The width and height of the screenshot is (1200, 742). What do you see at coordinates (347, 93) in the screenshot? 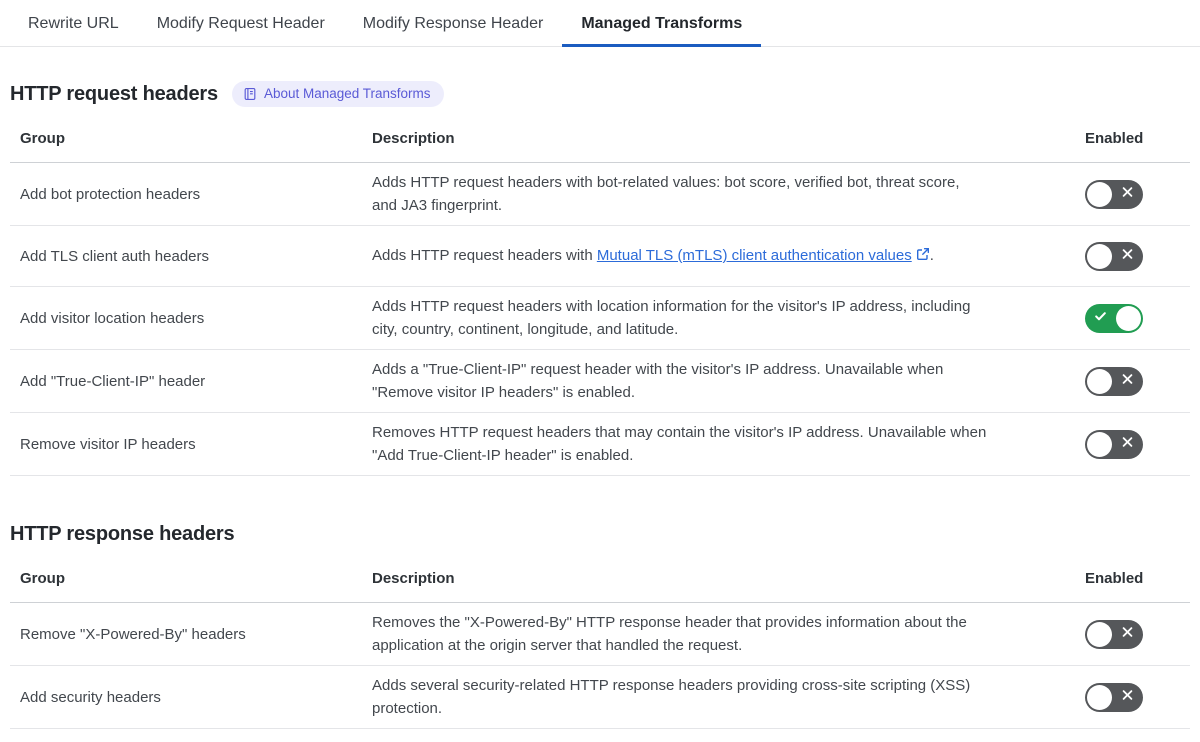
I see `badge-label: About Managed Transforms` at bounding box center [347, 93].